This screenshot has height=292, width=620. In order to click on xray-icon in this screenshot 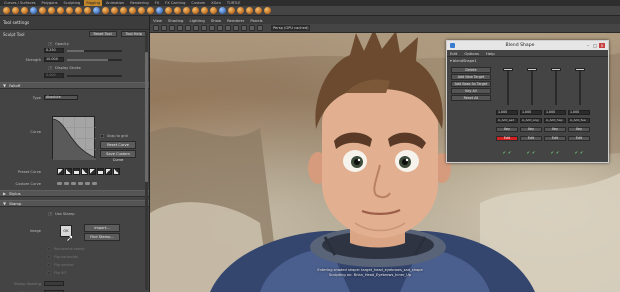, I will do `click(252, 28)`.